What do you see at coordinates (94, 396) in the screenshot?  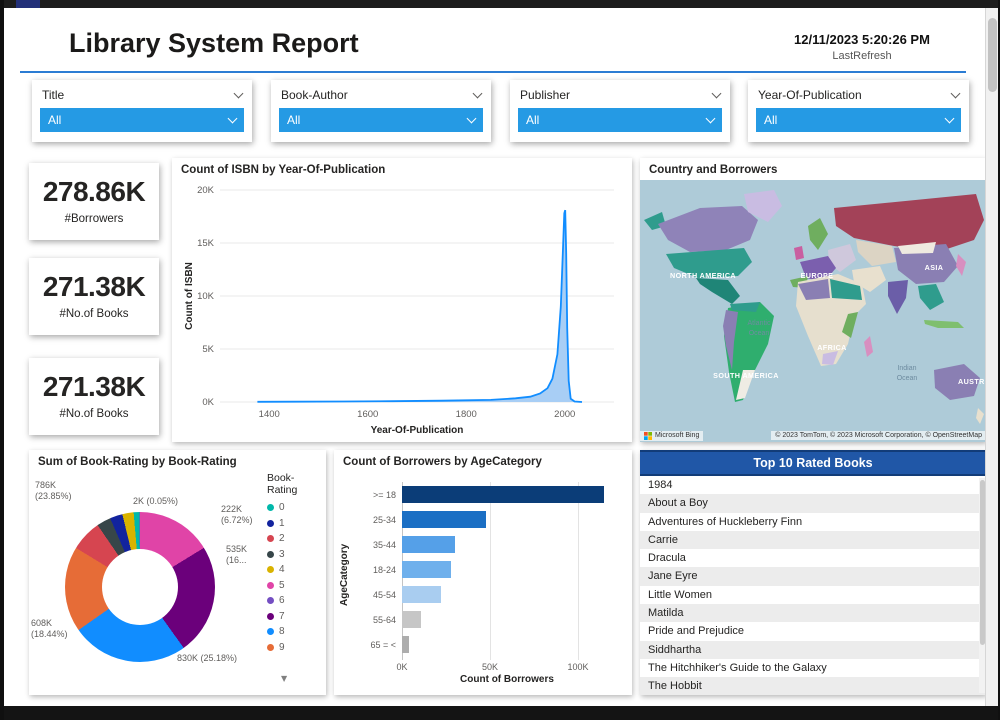 I see `kpi-card-no-of-books-2: 271.38K #No.of Books` at bounding box center [94, 396].